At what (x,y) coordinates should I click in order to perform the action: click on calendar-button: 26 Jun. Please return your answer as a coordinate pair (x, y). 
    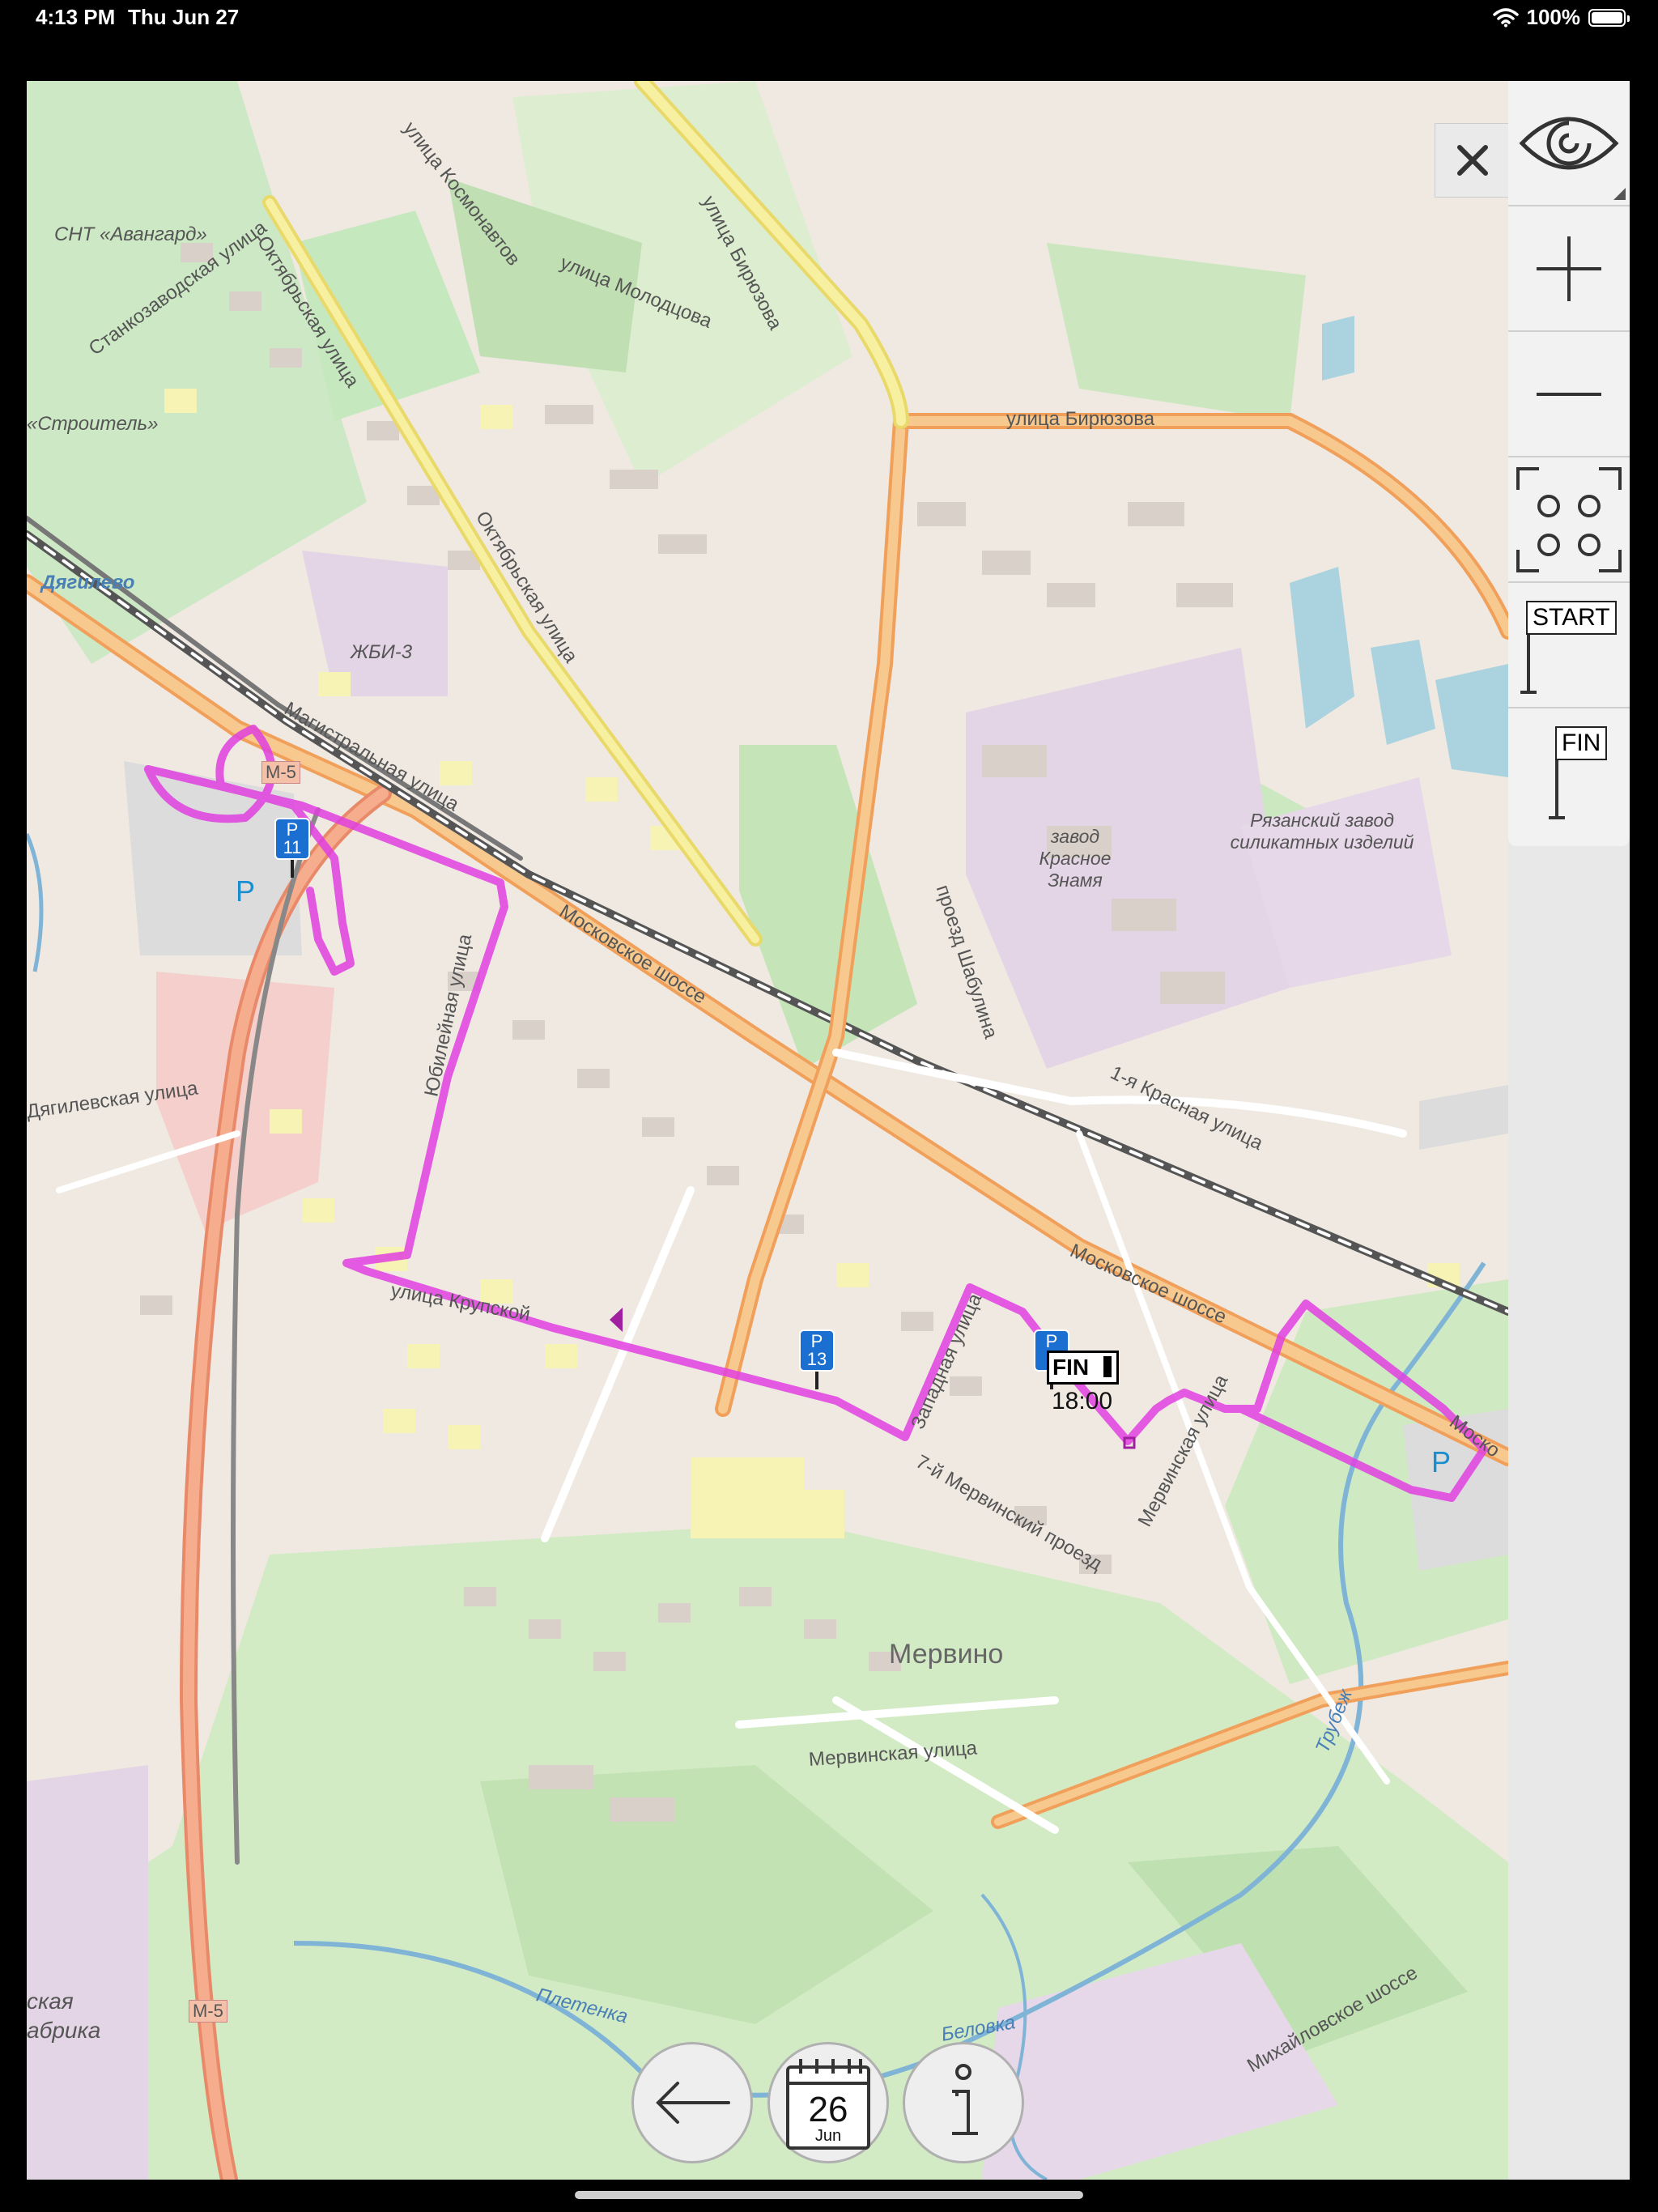
    Looking at the image, I should click on (828, 2102).